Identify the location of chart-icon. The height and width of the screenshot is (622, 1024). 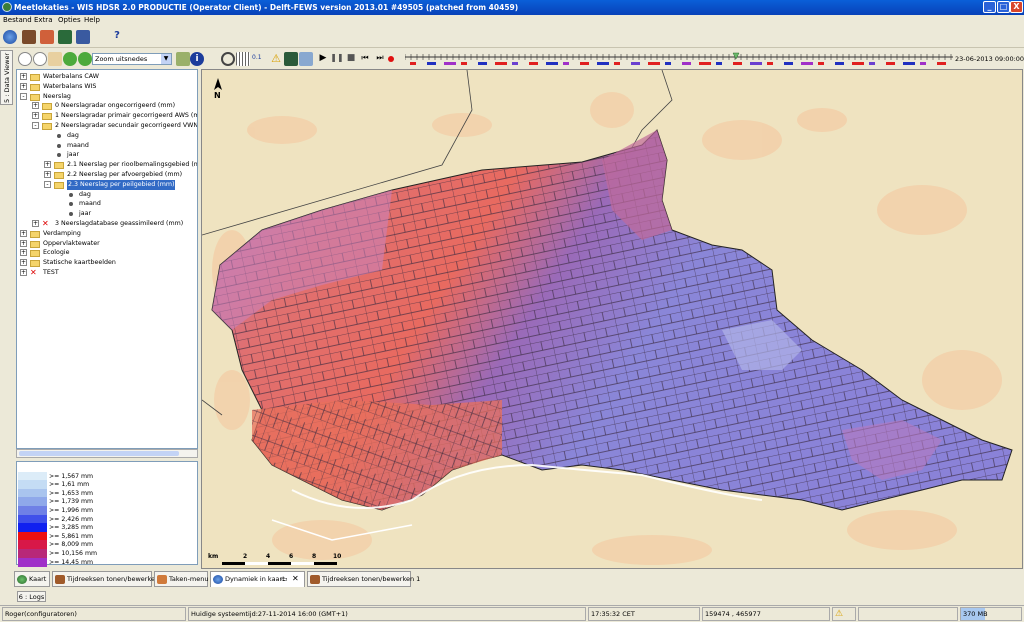
(291, 59).